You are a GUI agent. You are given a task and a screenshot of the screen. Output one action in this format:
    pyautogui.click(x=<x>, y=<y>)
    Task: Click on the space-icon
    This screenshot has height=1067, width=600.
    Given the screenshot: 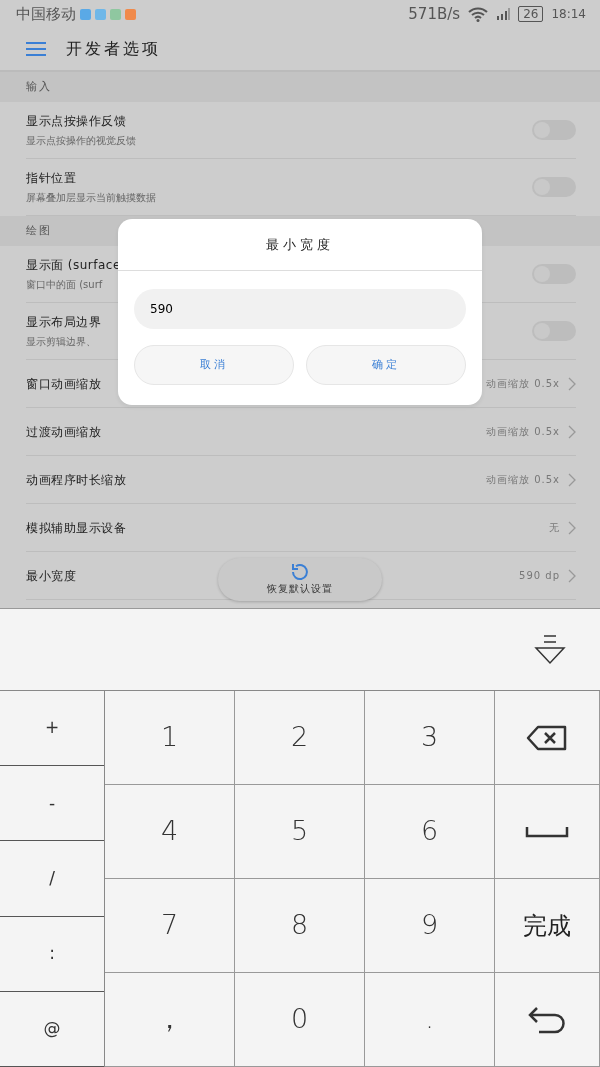 What is the action you would take?
    pyautogui.click(x=547, y=831)
    